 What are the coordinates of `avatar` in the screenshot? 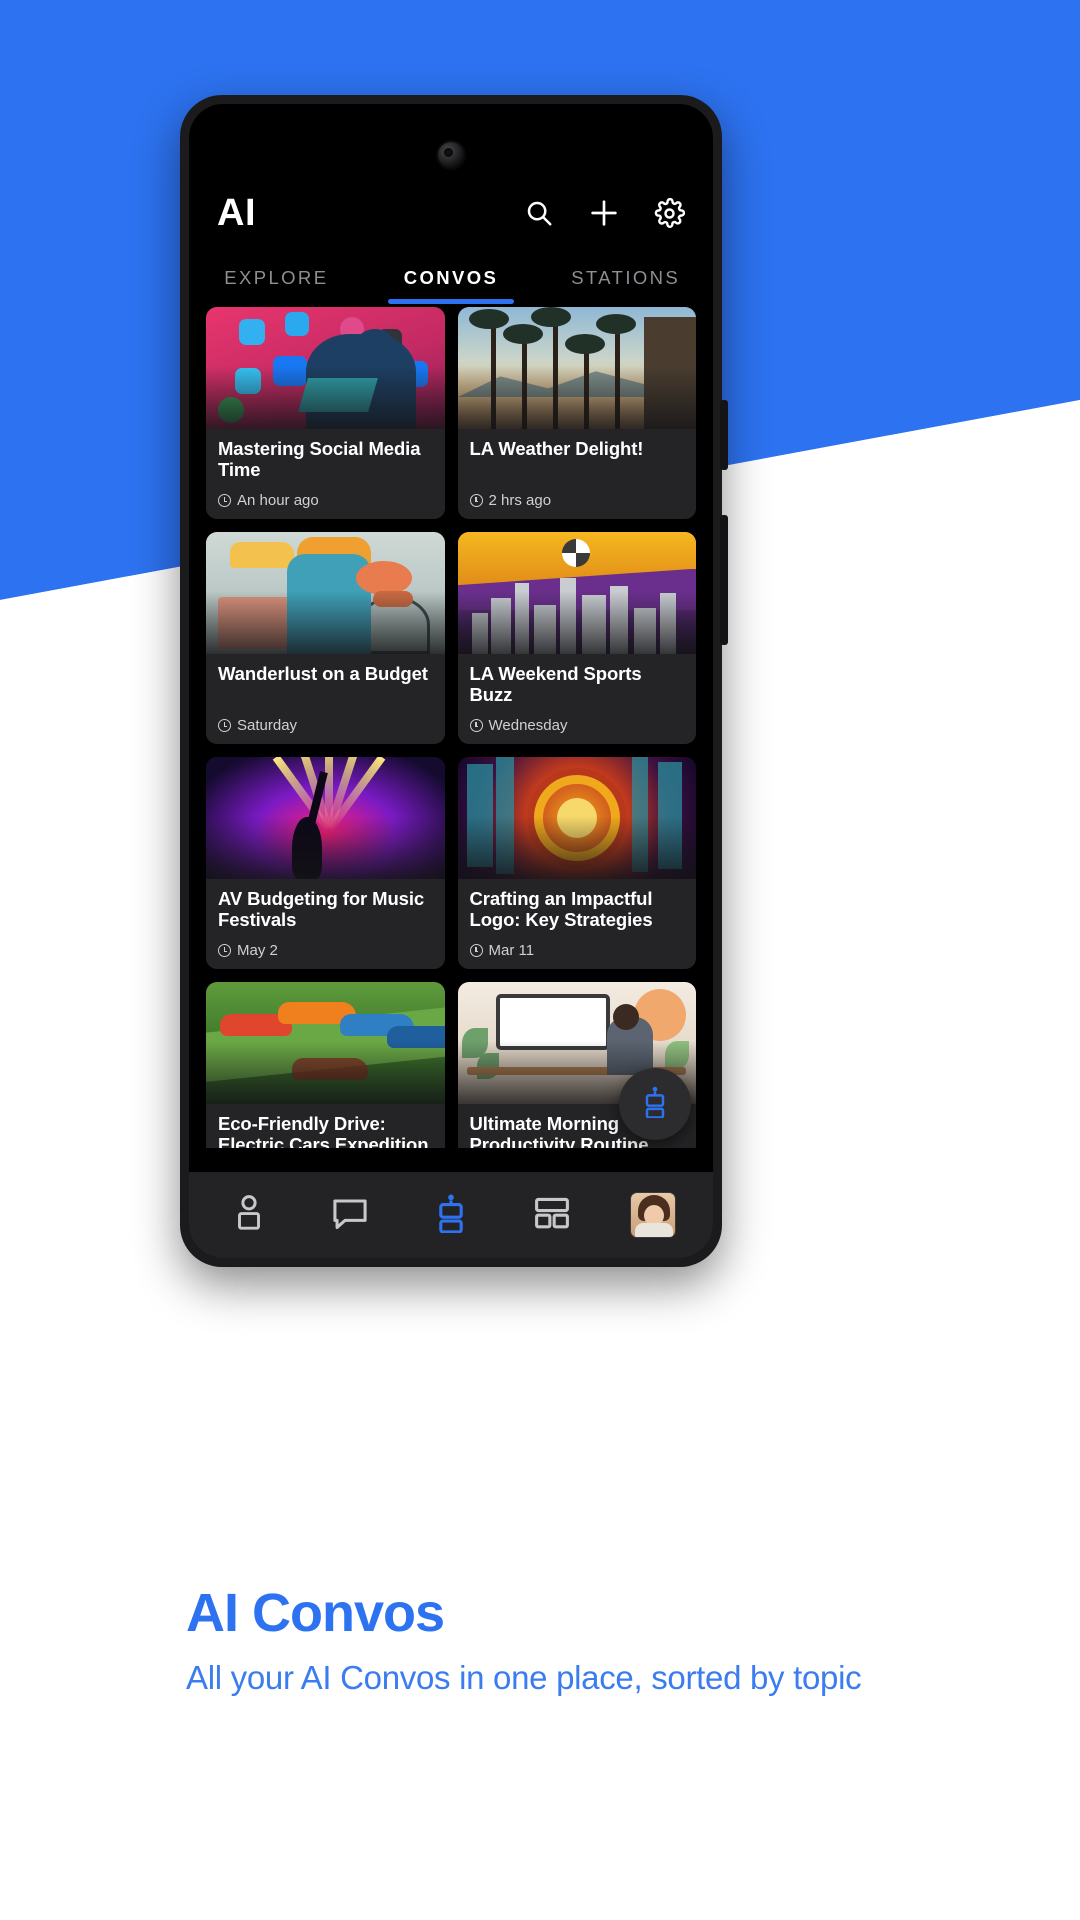 It's located at (652, 1215).